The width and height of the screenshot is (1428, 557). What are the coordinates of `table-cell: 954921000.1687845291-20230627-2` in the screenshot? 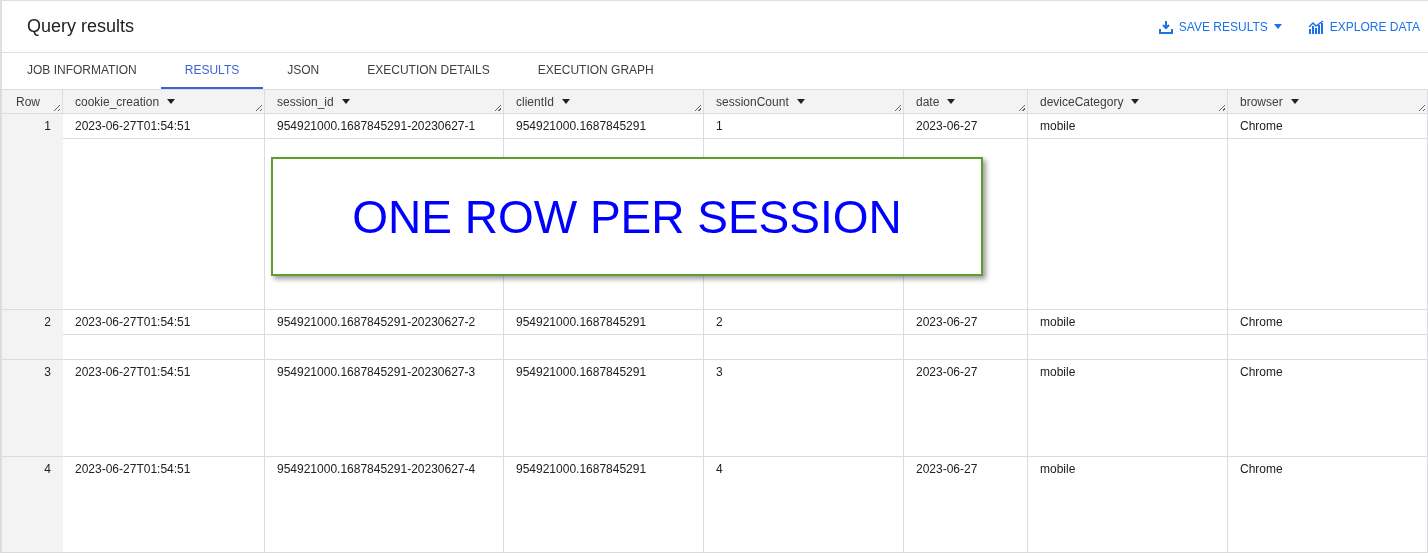 It's located at (376, 322).